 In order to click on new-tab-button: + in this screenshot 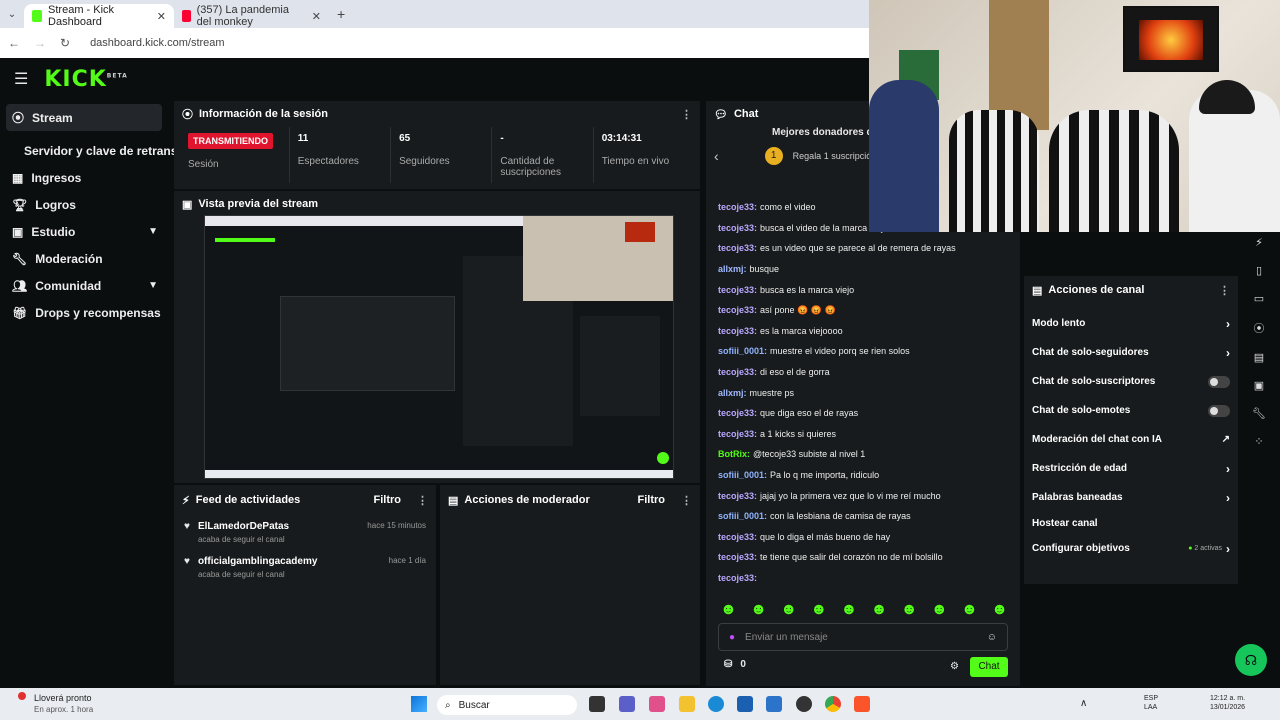, I will do `click(341, 14)`.